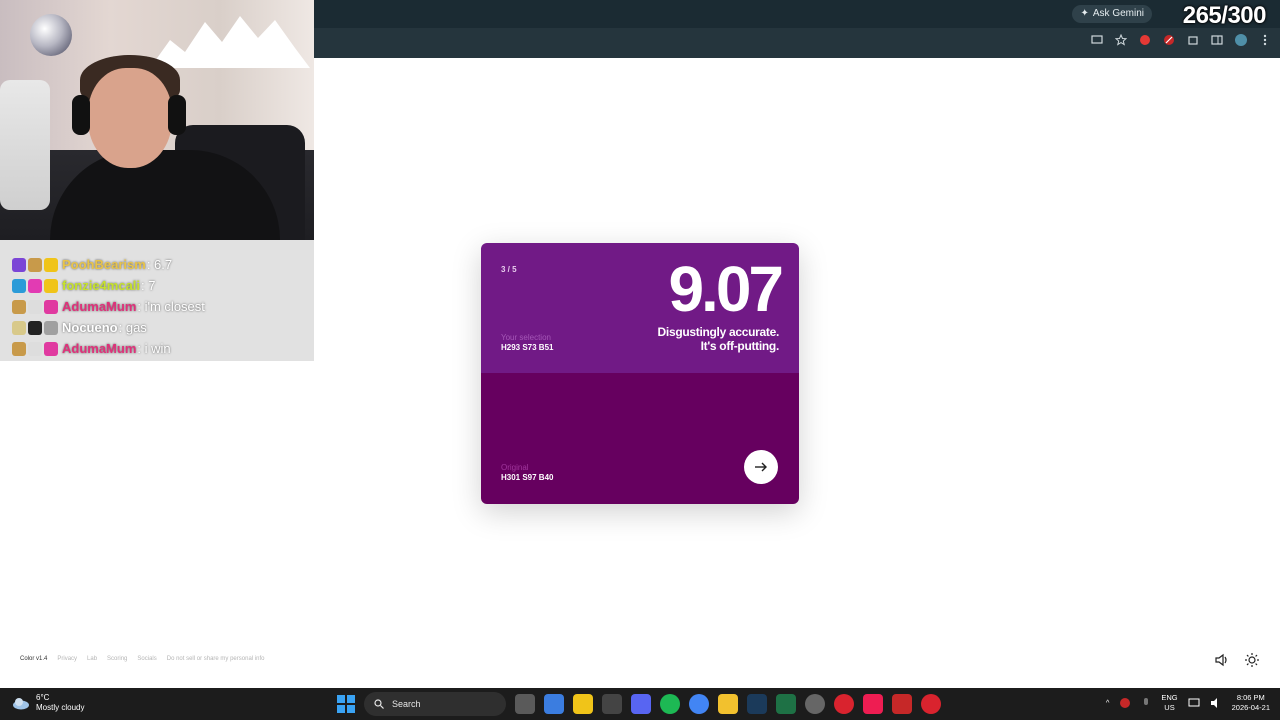 This screenshot has height=720, width=1280. What do you see at coordinates (1222, 660) in the screenshot?
I see `sound-icon` at bounding box center [1222, 660].